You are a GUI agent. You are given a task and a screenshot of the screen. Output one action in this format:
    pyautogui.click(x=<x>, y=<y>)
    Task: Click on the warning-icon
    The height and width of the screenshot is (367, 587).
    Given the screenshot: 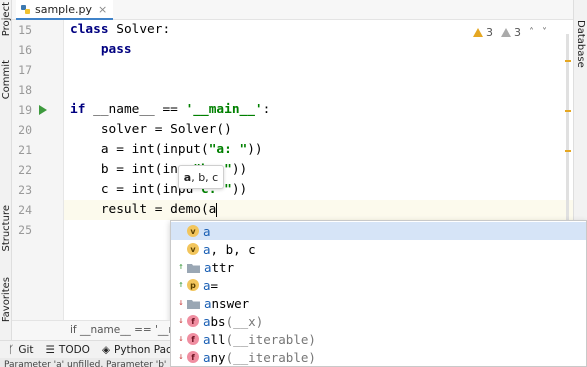 What is the action you would take?
    pyautogui.click(x=478, y=32)
    